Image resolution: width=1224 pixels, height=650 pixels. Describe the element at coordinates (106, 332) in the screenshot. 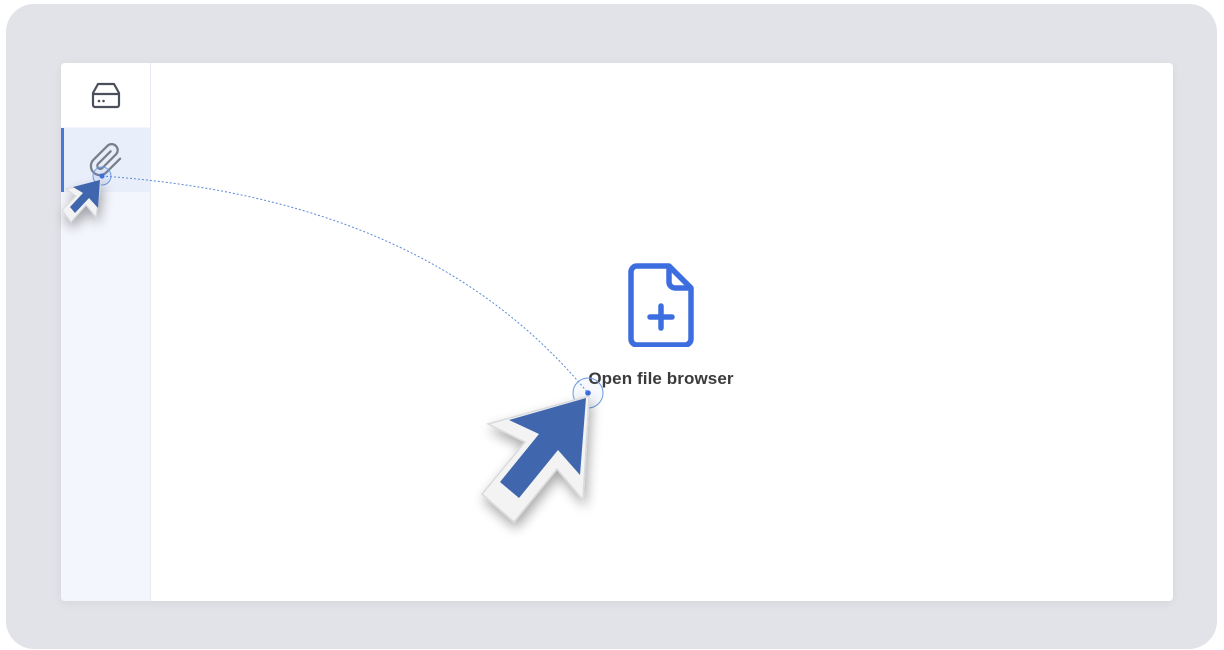

I see `sidebar` at that location.